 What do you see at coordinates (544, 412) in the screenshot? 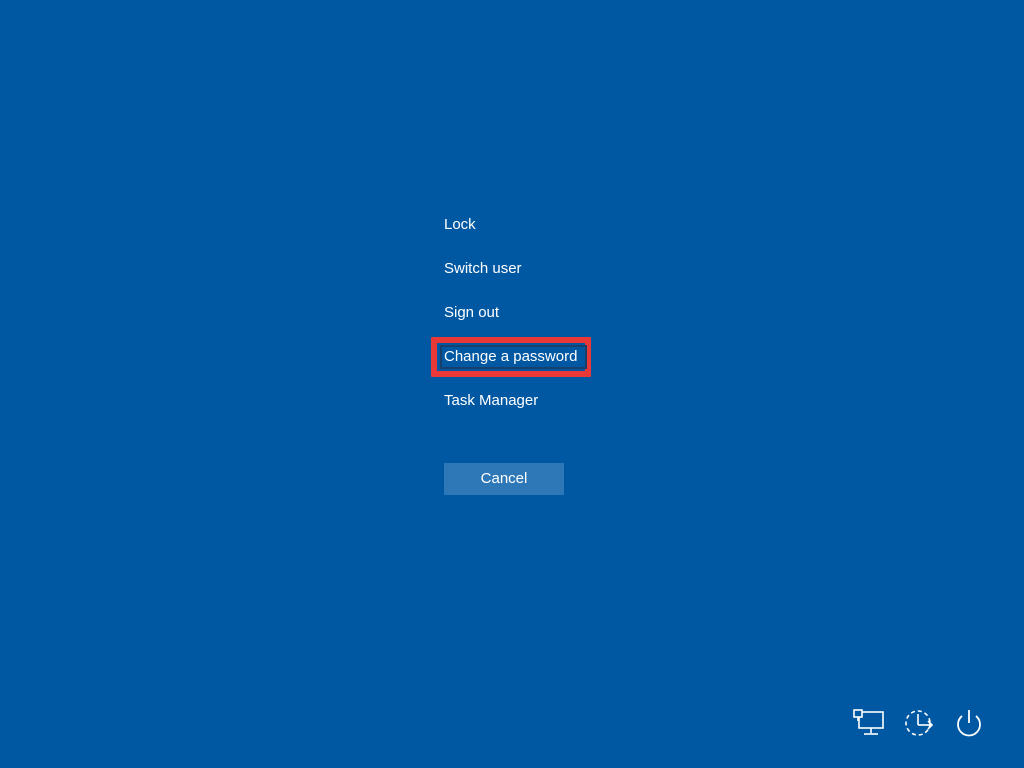
I see `task-manager-option: Task Manager` at bounding box center [544, 412].